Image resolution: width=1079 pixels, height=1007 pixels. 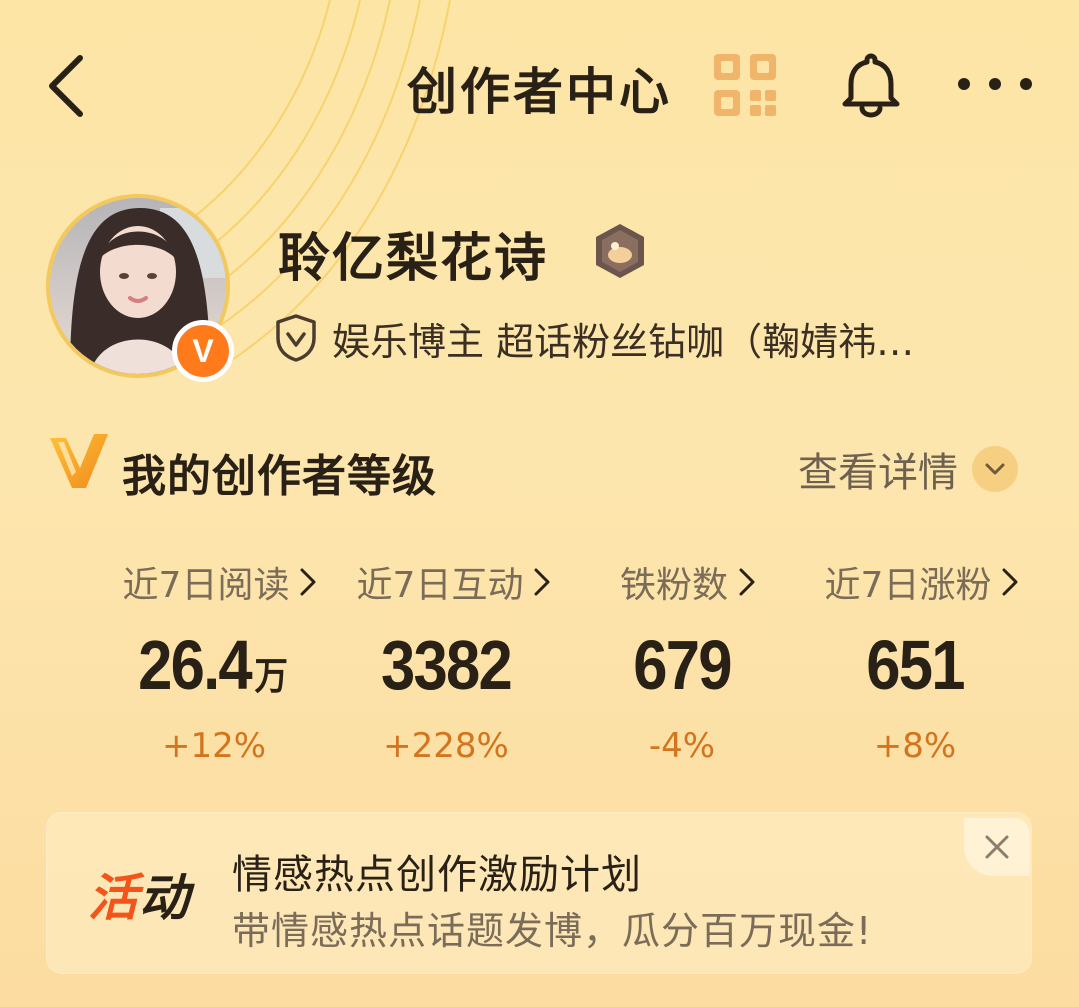 I want to click on stat-change: -4%, so click(x=682, y=746).